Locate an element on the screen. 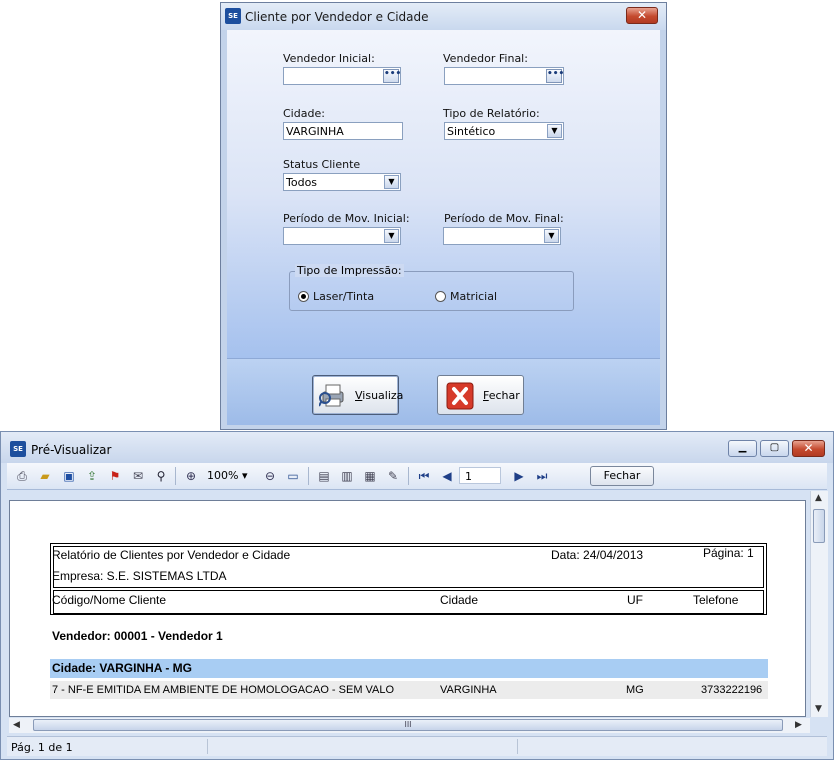  cidade-value: VARGINHA is located at coordinates (315, 131).